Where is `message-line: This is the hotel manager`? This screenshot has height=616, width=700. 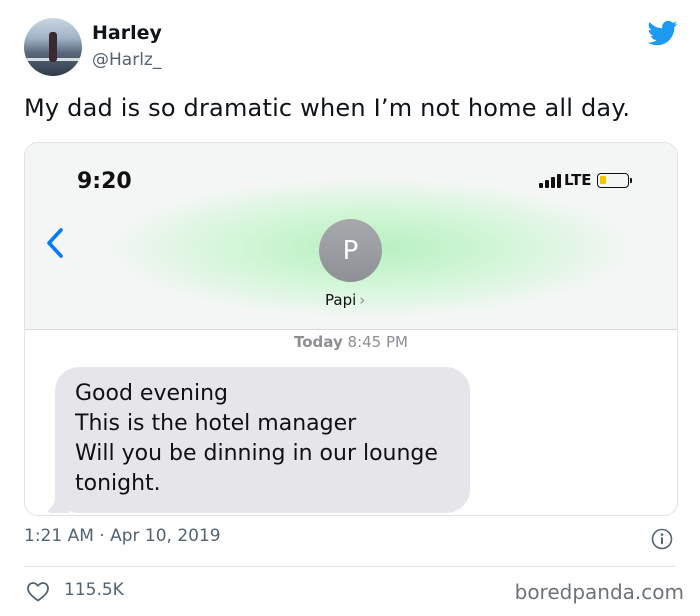
message-line: This is the hotel manager is located at coordinates (216, 423).